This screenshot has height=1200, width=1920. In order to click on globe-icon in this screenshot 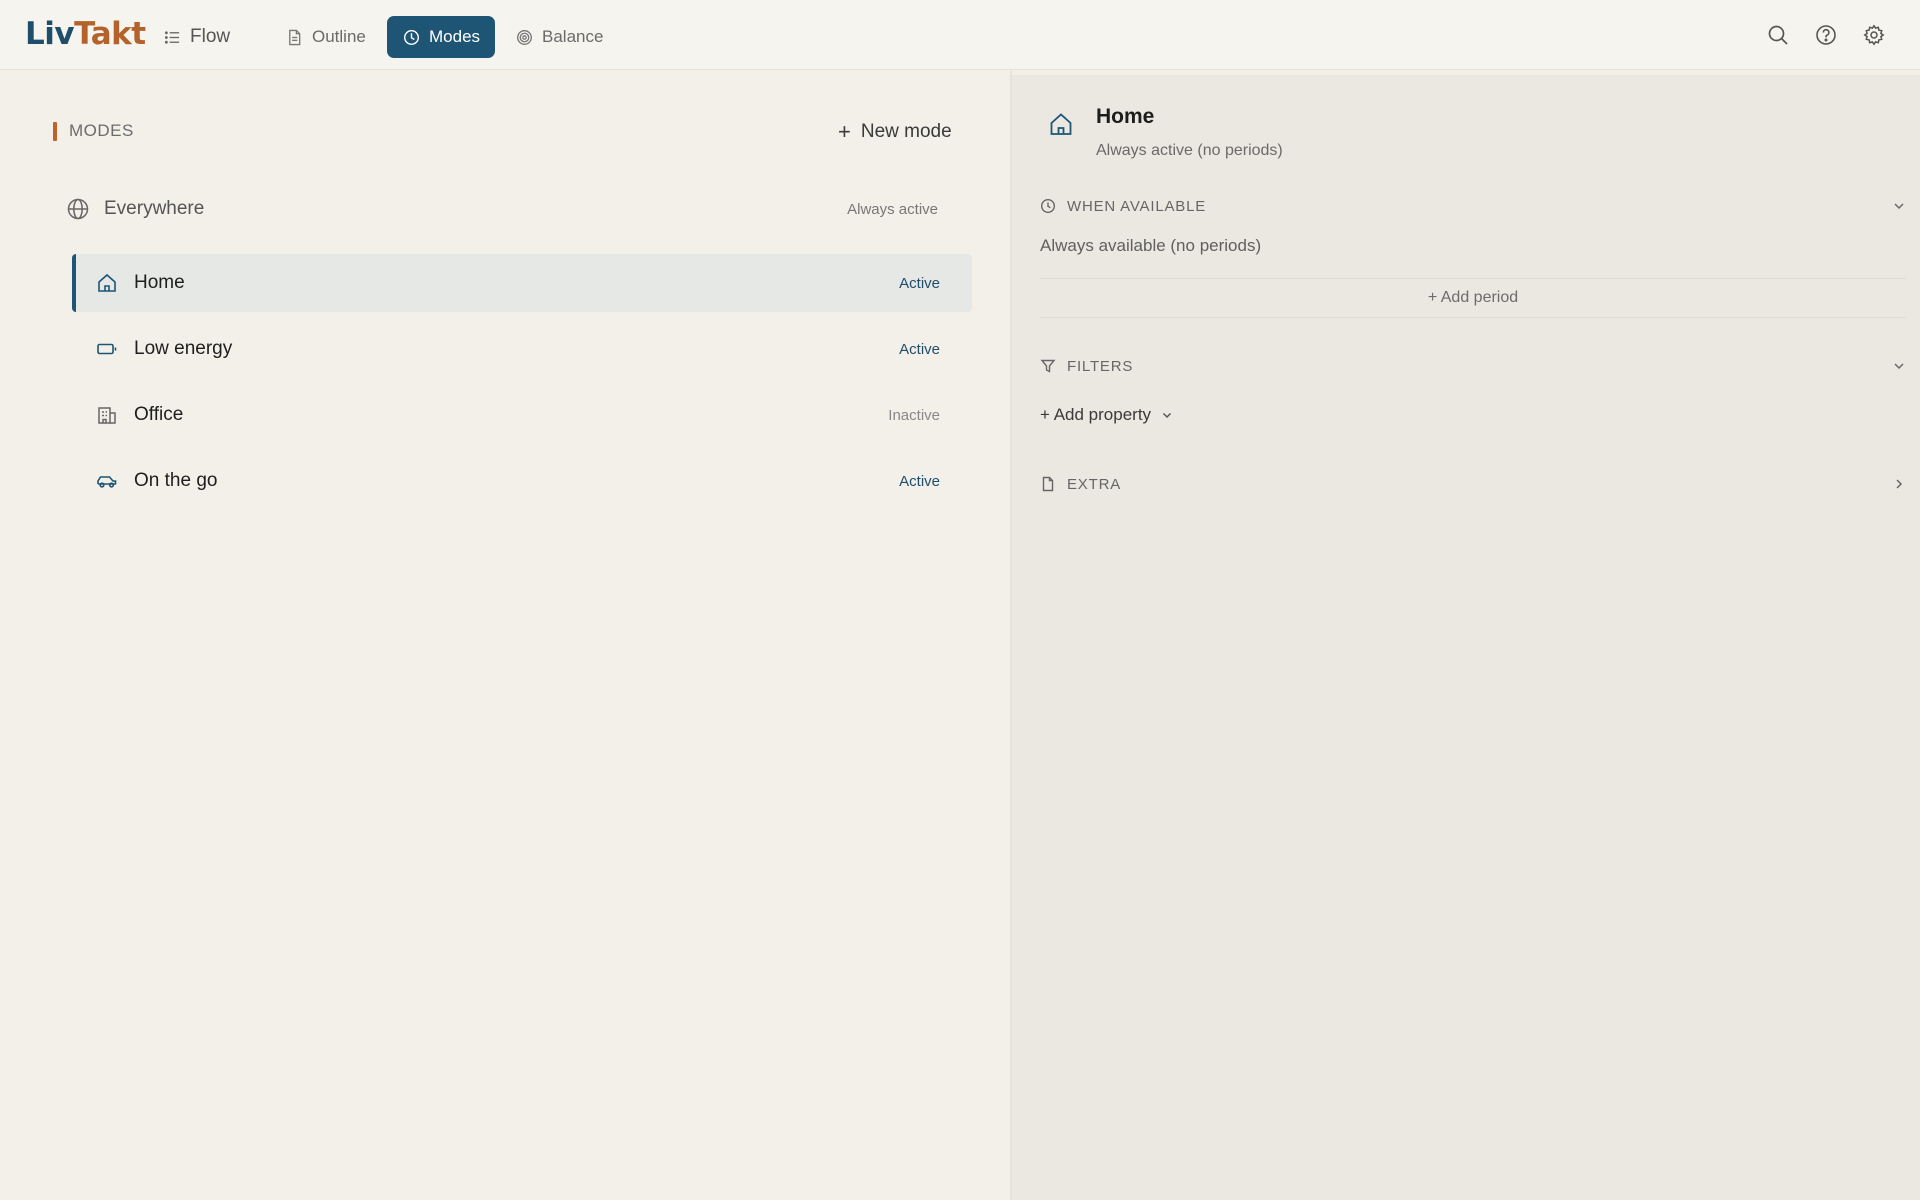, I will do `click(78, 209)`.